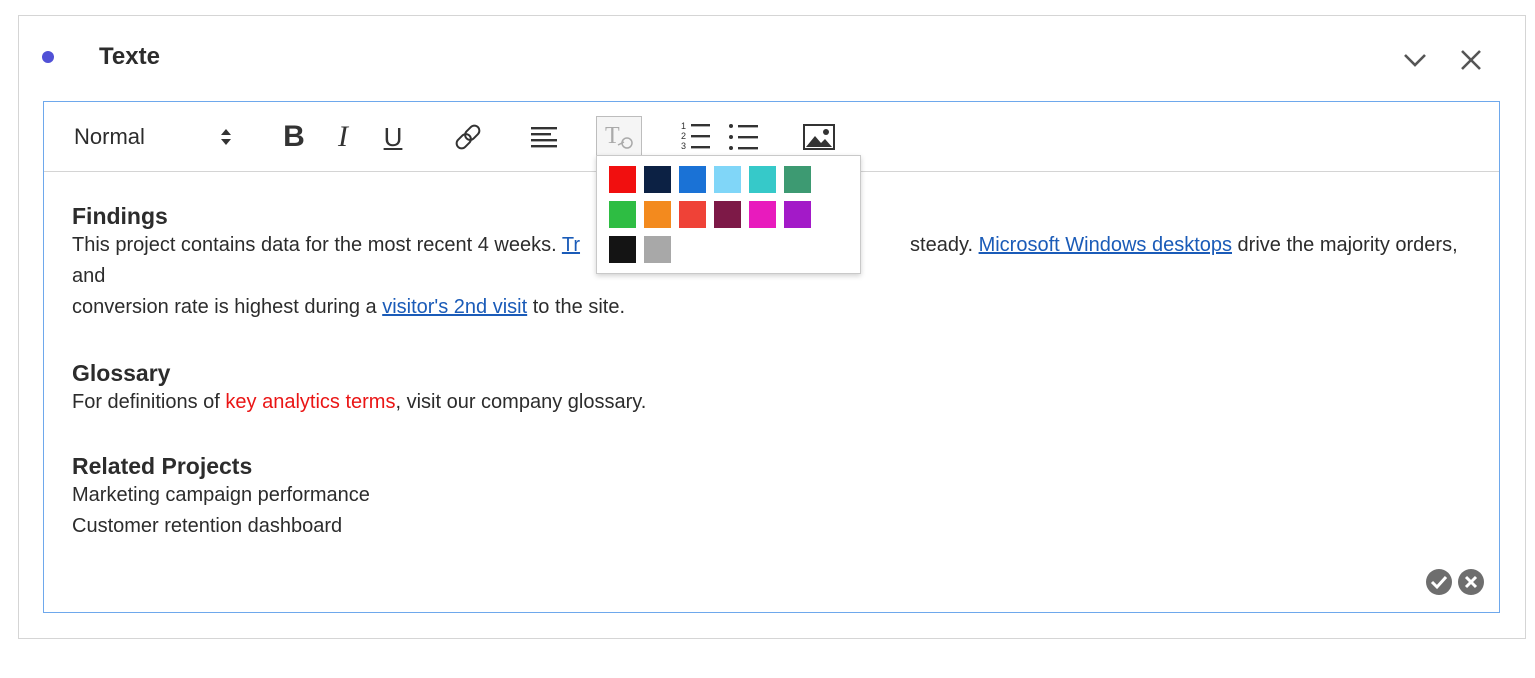  What do you see at coordinates (1455, 582) in the screenshot?
I see `editor-actions` at bounding box center [1455, 582].